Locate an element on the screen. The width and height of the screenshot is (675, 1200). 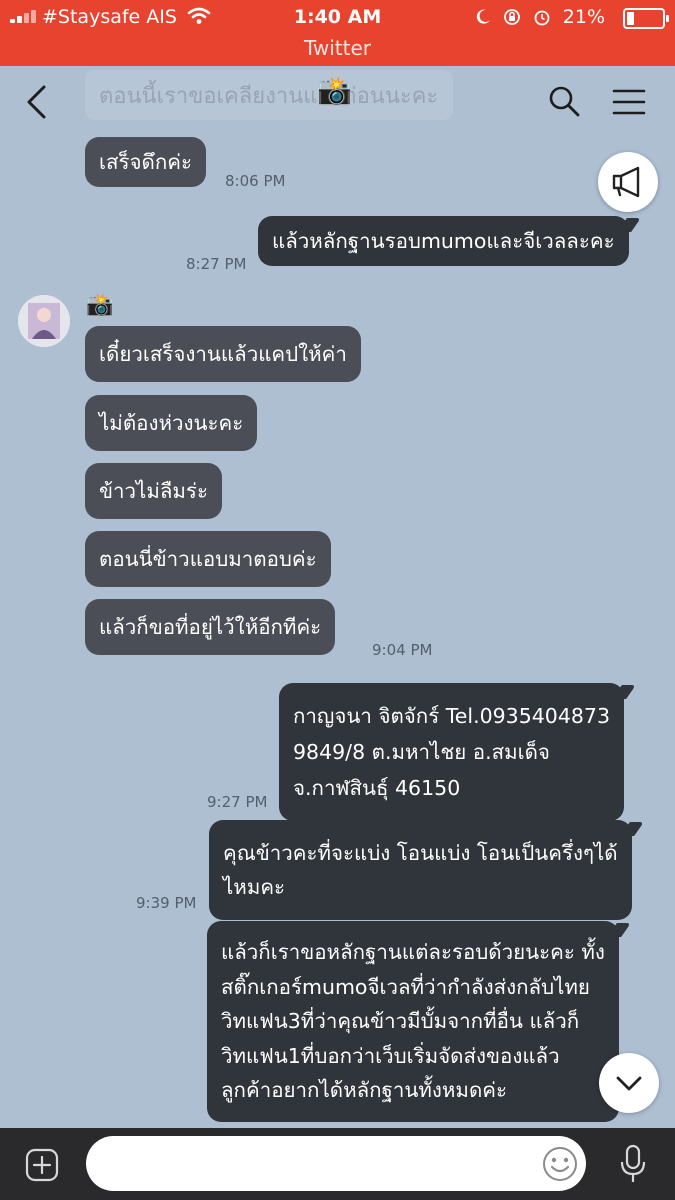
status-bar: #Staysafe AIS 1:40 AM 21% Twitter is located at coordinates (337, 33).